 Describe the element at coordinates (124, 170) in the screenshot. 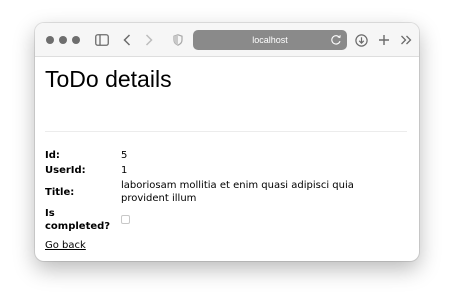

I see `userid-value: 1` at that location.